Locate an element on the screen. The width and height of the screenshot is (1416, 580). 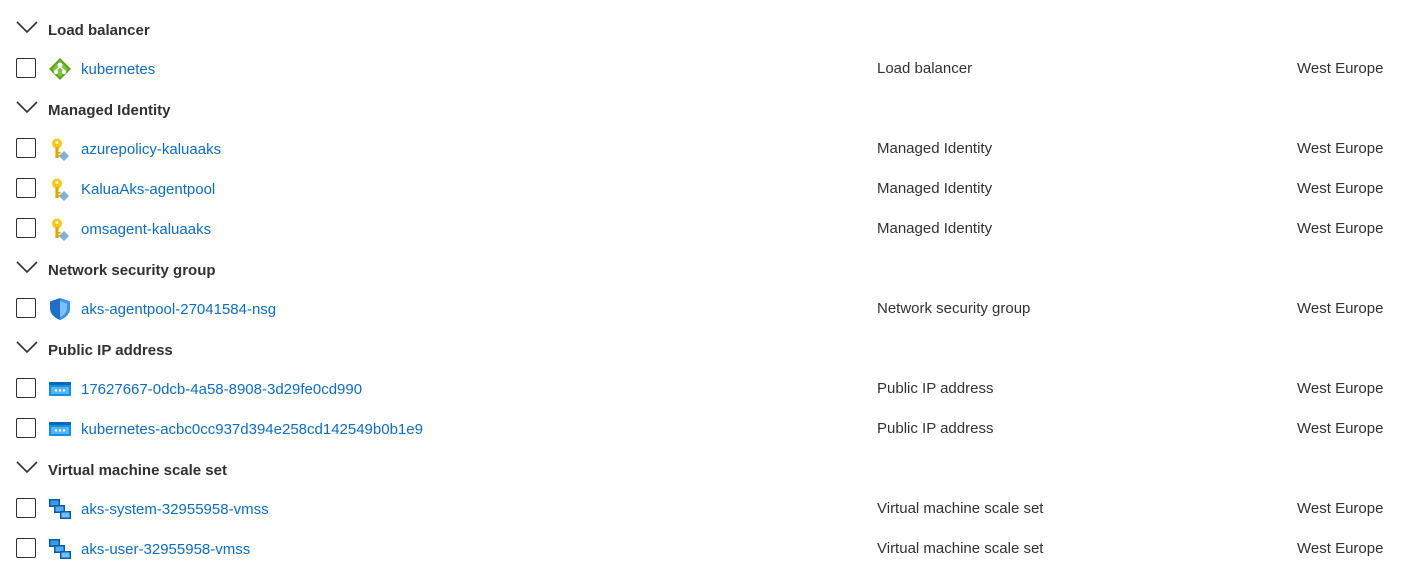
group-title: Virtual machine scale set is located at coordinates (137, 470).